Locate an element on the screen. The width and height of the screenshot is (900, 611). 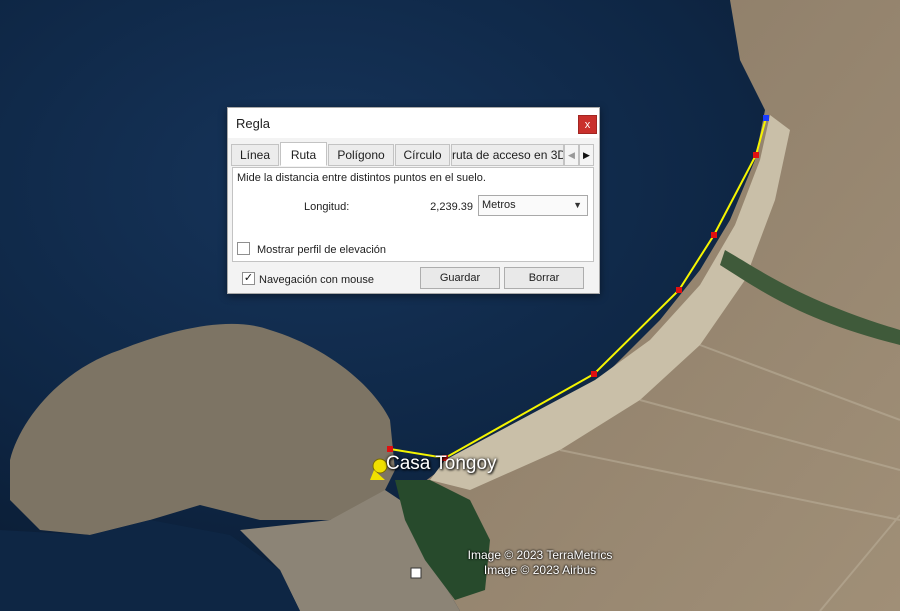
mouse-navigation-label: Navegación con mouse is located at coordinates (316, 280).